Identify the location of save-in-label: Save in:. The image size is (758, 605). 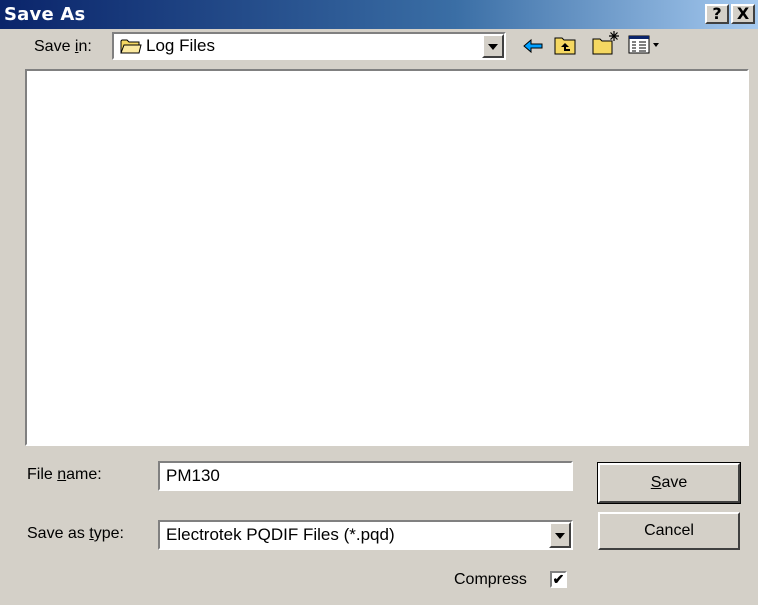
(63, 46).